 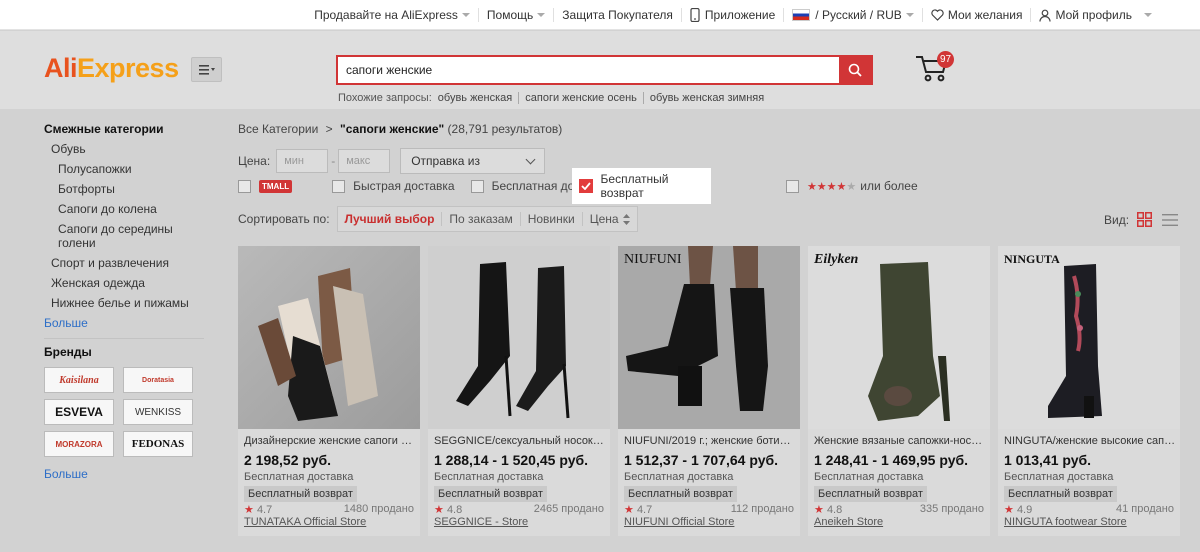 What do you see at coordinates (1095, 15) in the screenshot?
I see `profile-link: Мой профиль` at bounding box center [1095, 15].